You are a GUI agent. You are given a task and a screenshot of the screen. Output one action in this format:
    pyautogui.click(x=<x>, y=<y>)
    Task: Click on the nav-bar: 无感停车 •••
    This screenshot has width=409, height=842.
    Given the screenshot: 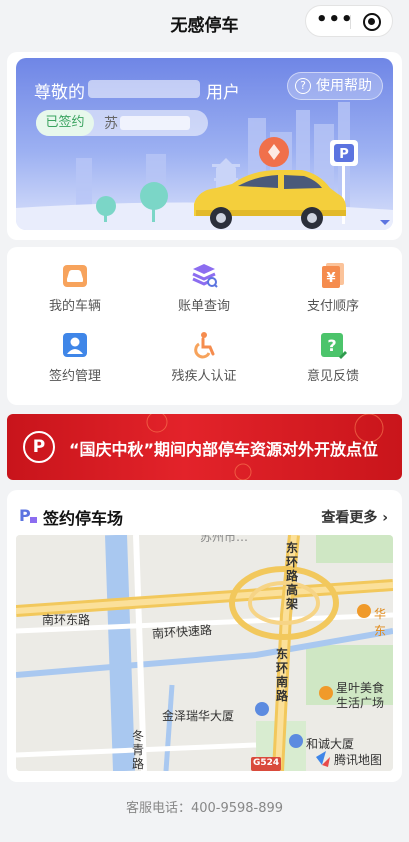 What is the action you would take?
    pyautogui.click(x=204, y=23)
    